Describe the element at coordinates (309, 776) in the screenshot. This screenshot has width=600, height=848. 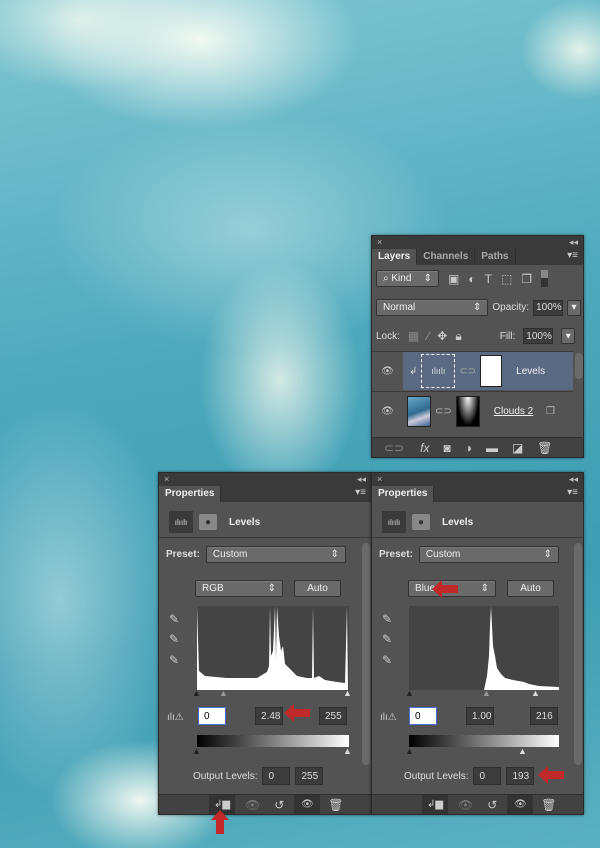
I see `output-white-field: 255` at that location.